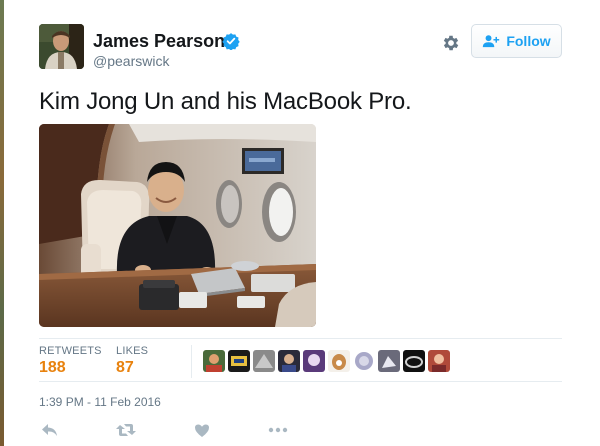 This screenshot has width=600, height=446. I want to click on engagement-stats: RETWEETS 188 LIKES 87, so click(300, 360).